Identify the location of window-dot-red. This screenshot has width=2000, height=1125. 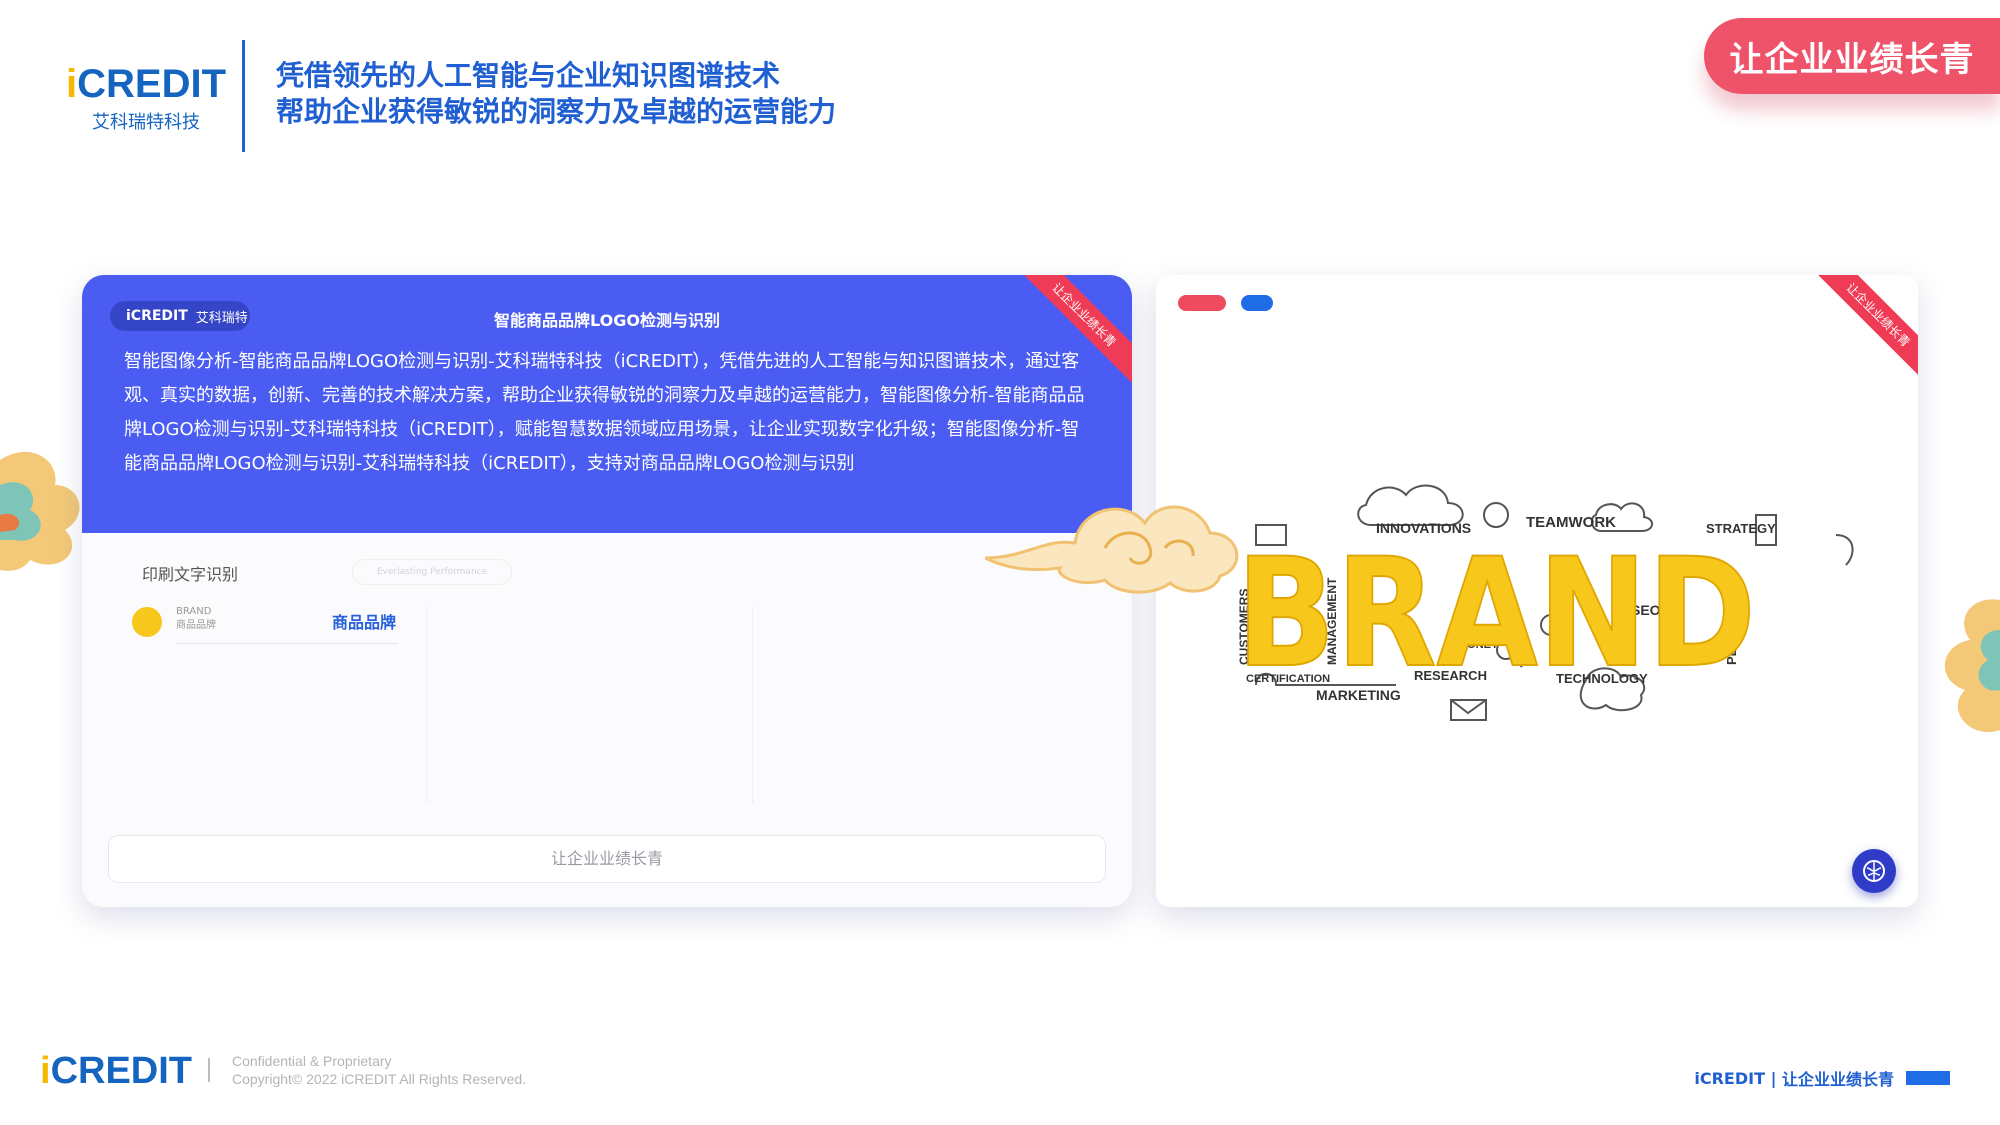
(1202, 303).